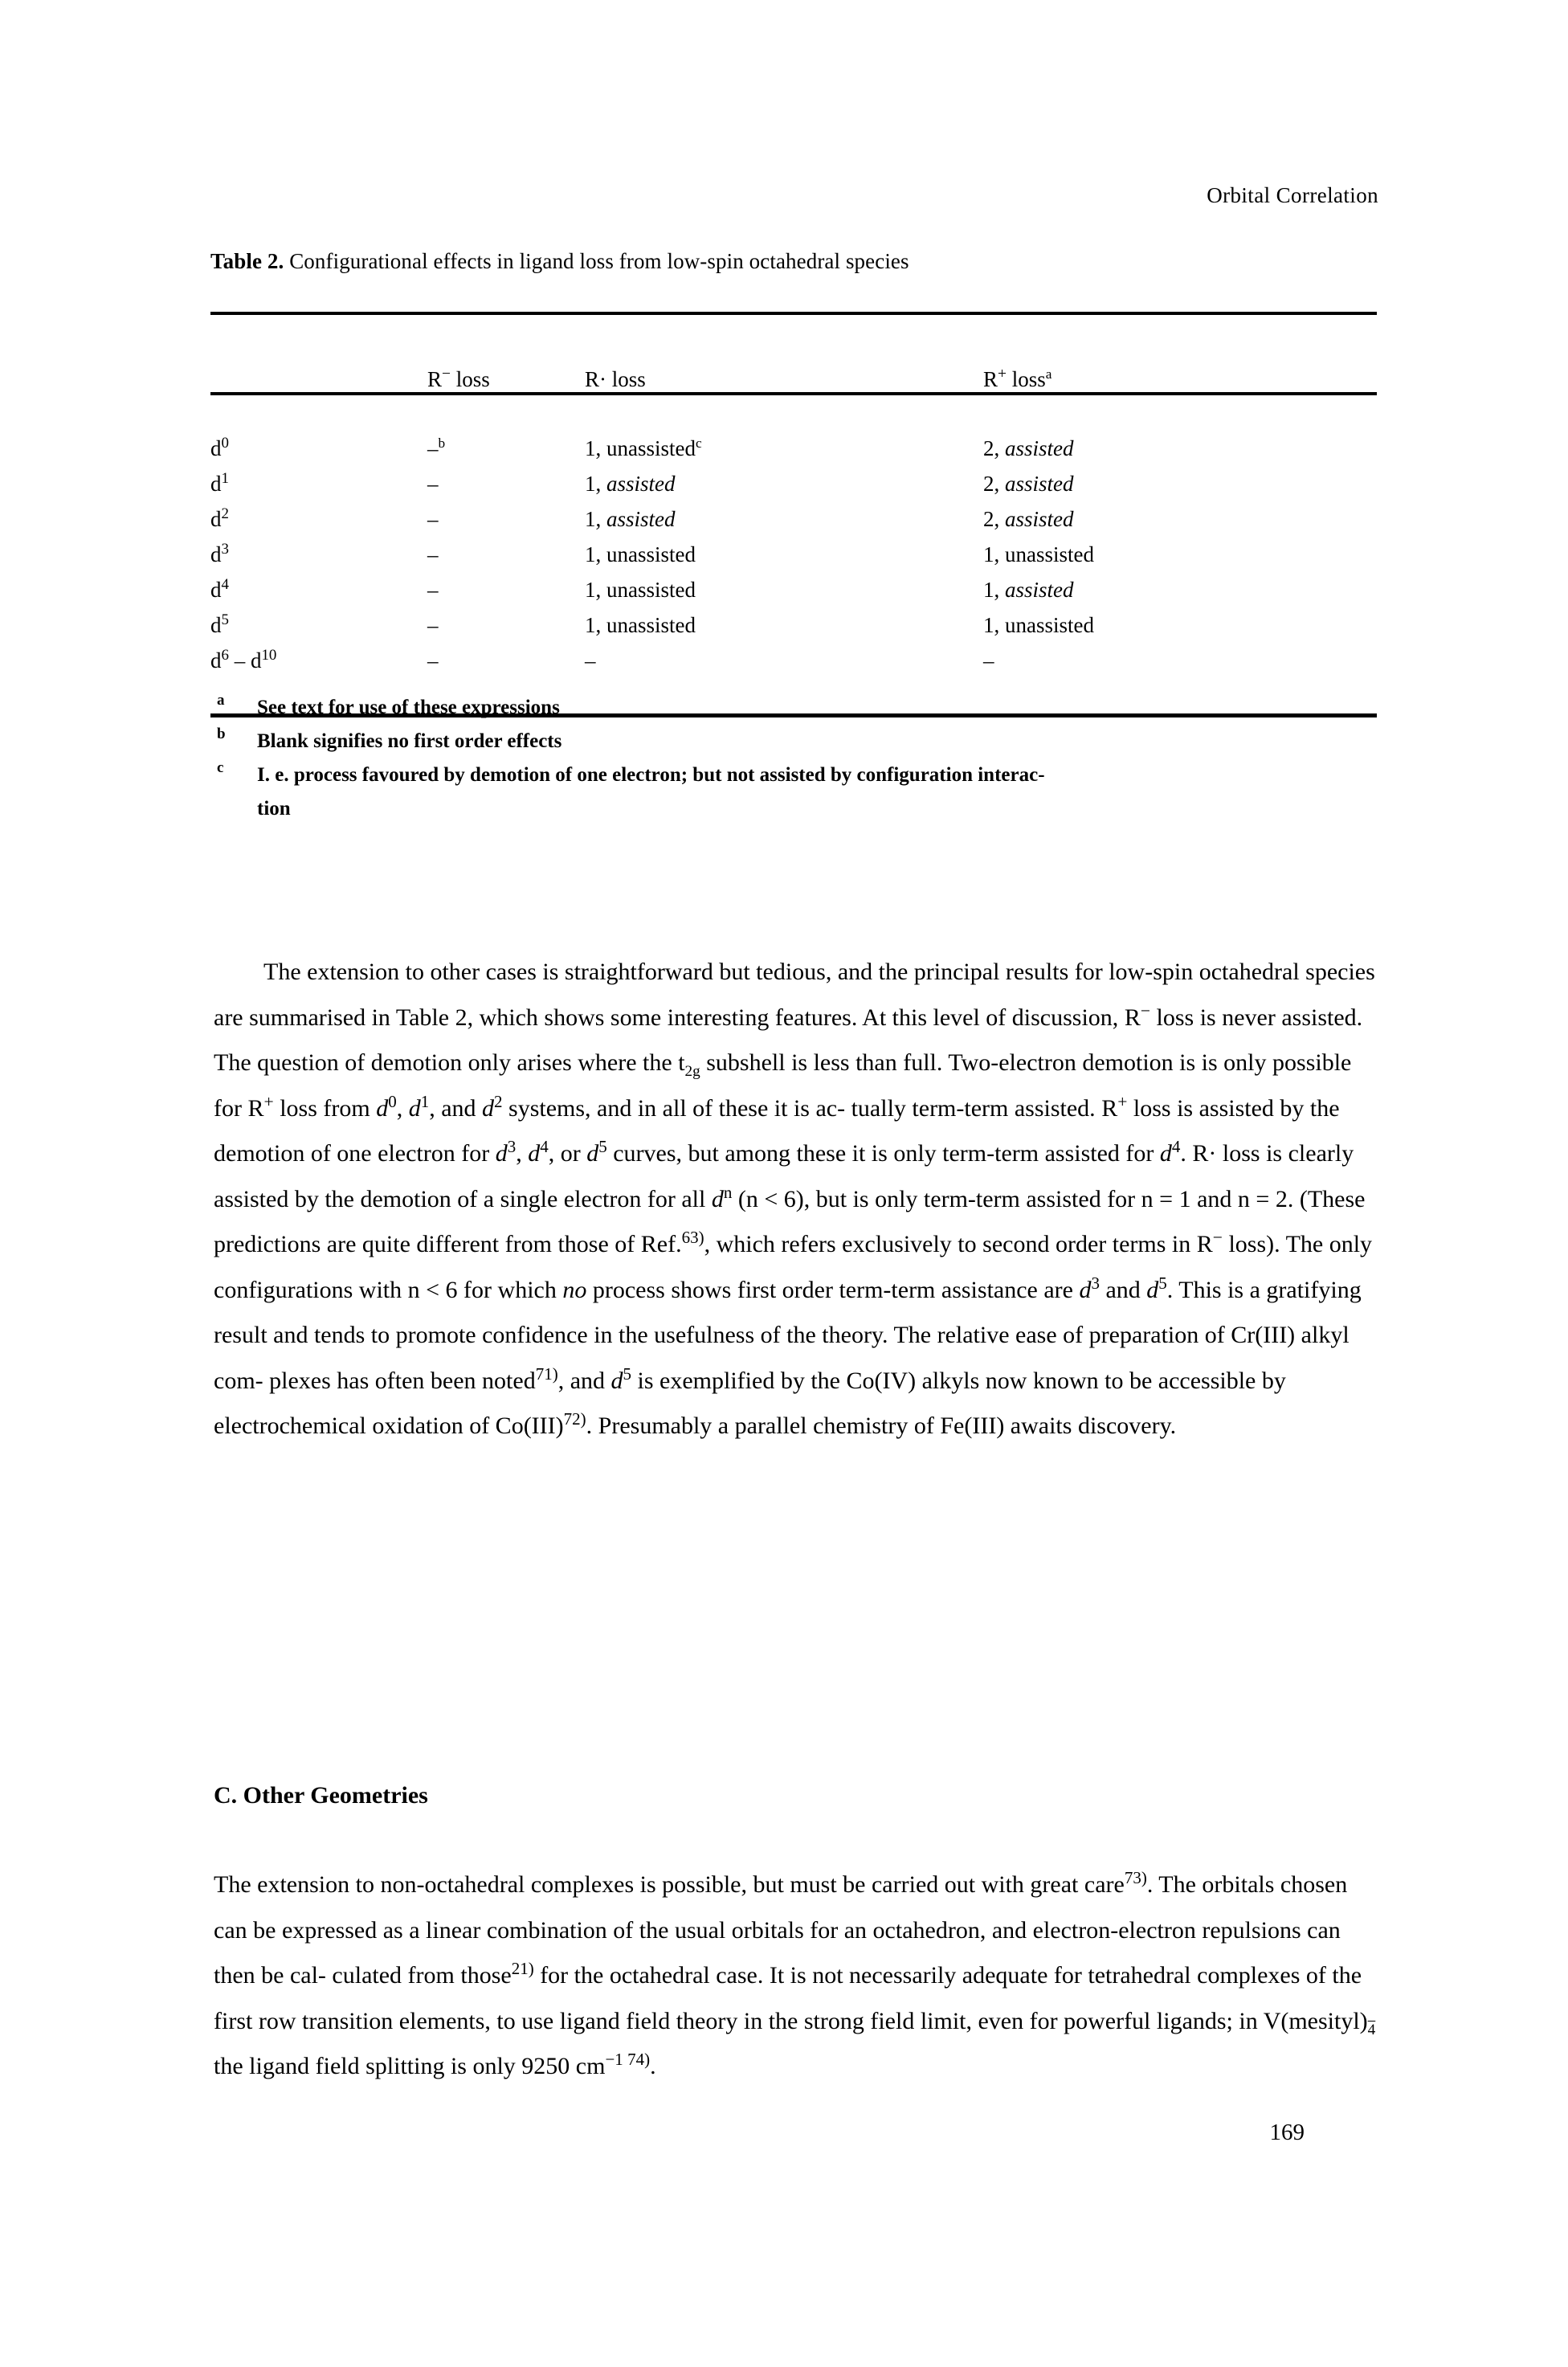 This screenshot has height=2367, width=1568. I want to click on footnote-marker: b, so click(221, 734).